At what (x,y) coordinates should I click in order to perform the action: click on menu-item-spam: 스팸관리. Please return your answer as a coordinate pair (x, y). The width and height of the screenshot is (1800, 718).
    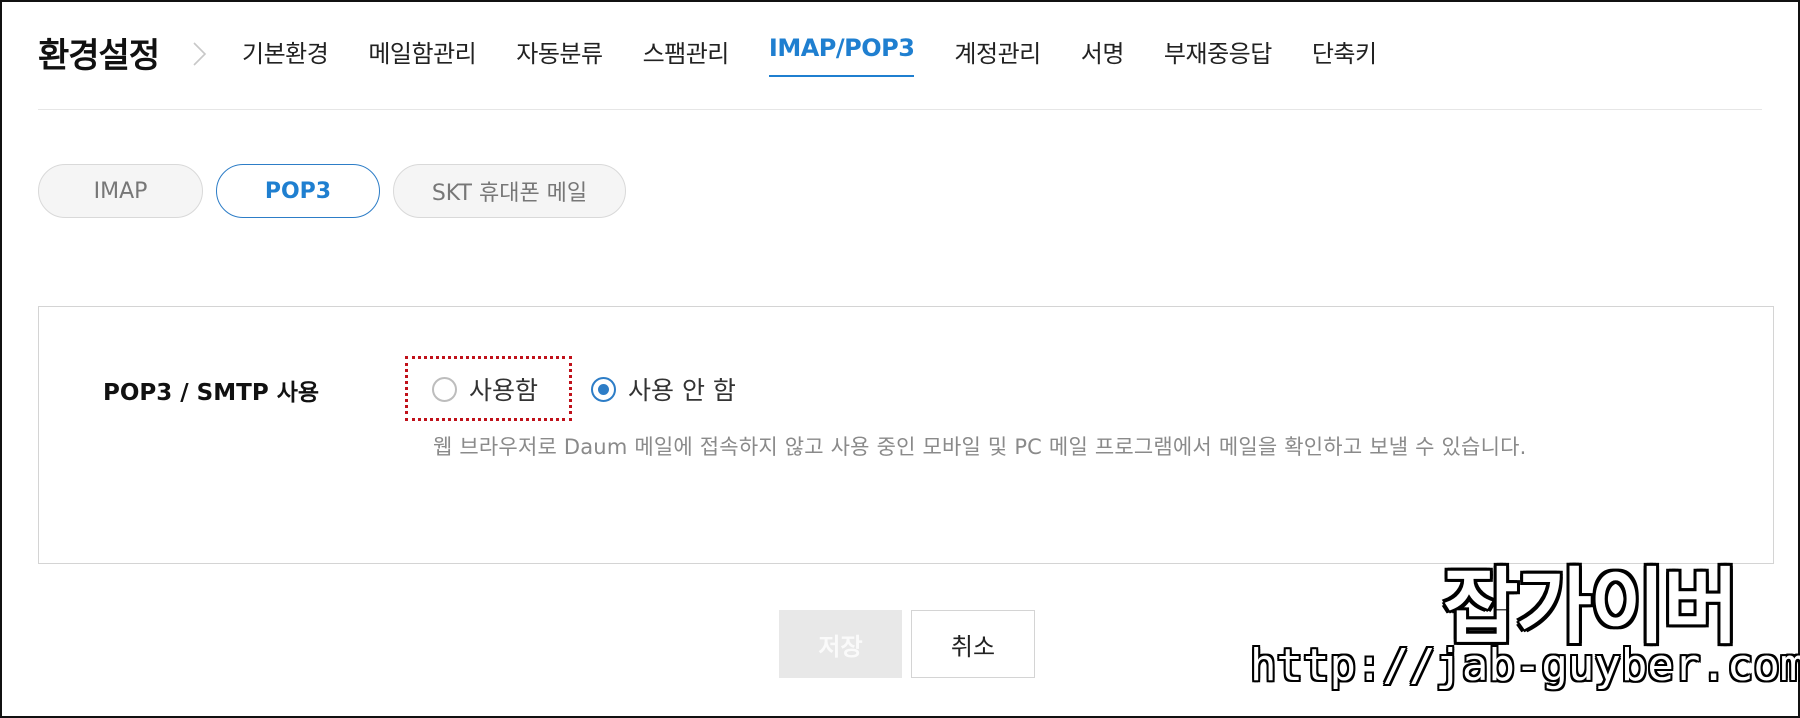
    Looking at the image, I should click on (686, 55).